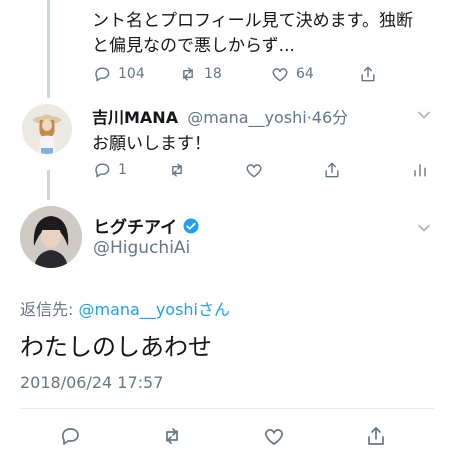  I want to click on tweet2-avatar, so click(47, 129).